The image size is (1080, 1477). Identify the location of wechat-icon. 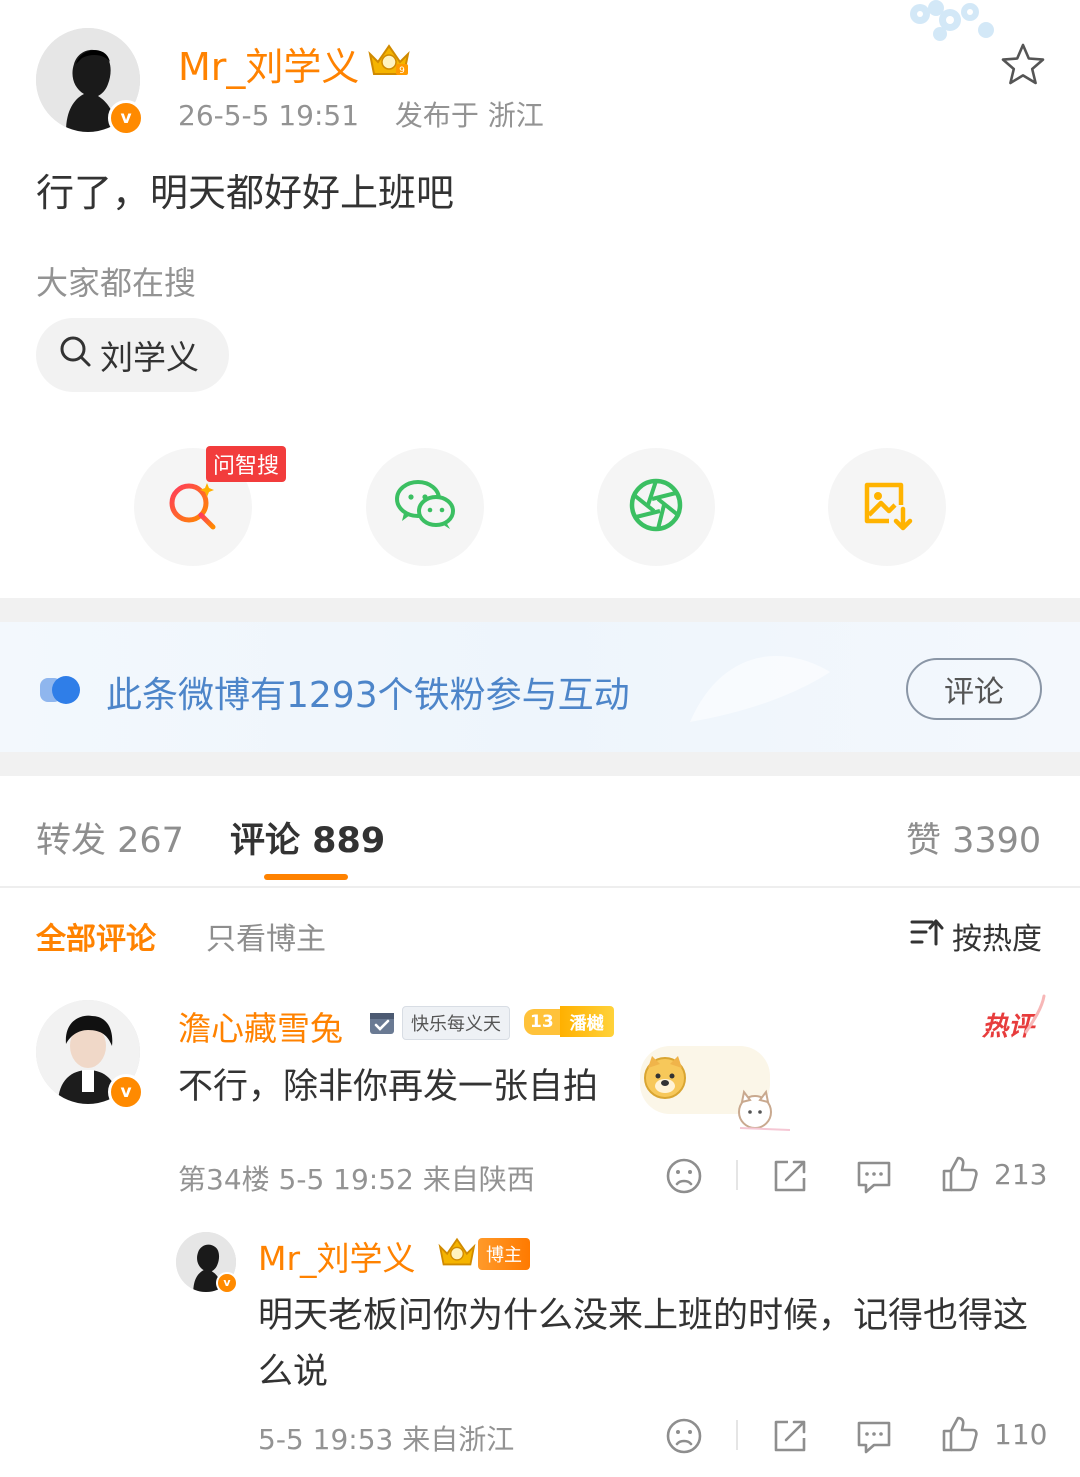
(425, 507).